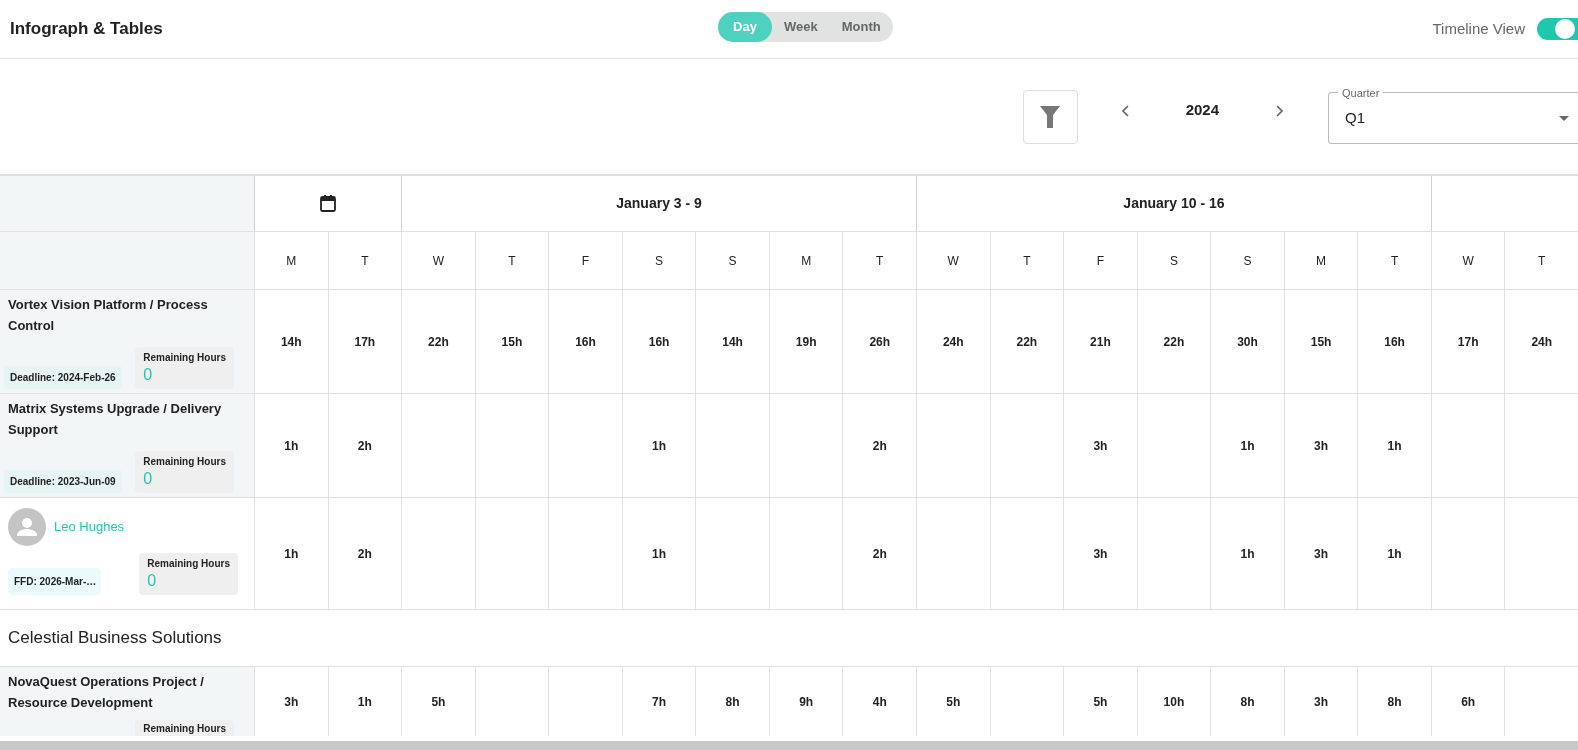 The height and width of the screenshot is (750, 1578). What do you see at coordinates (1174, 203) in the screenshot?
I see `week-range-label: January 10 - 16` at bounding box center [1174, 203].